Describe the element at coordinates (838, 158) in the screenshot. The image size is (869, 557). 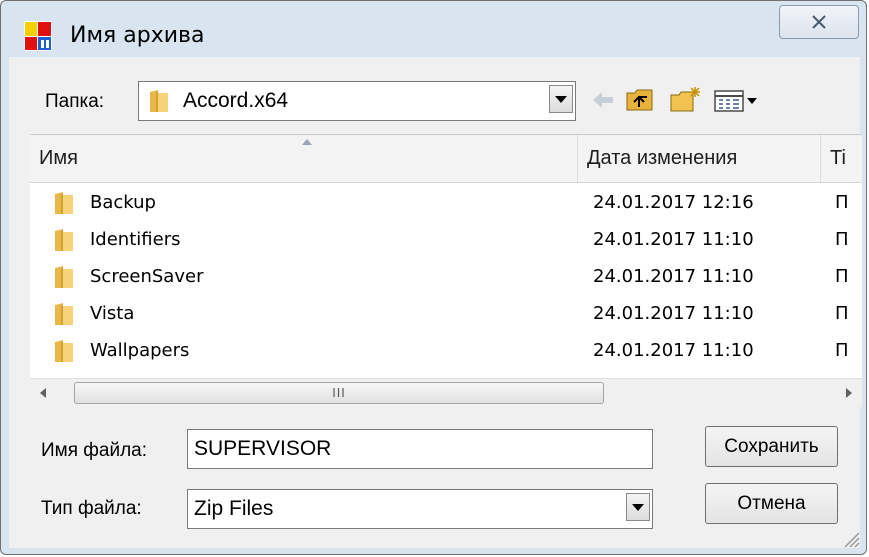
I see `column-header-label: Ti` at that location.